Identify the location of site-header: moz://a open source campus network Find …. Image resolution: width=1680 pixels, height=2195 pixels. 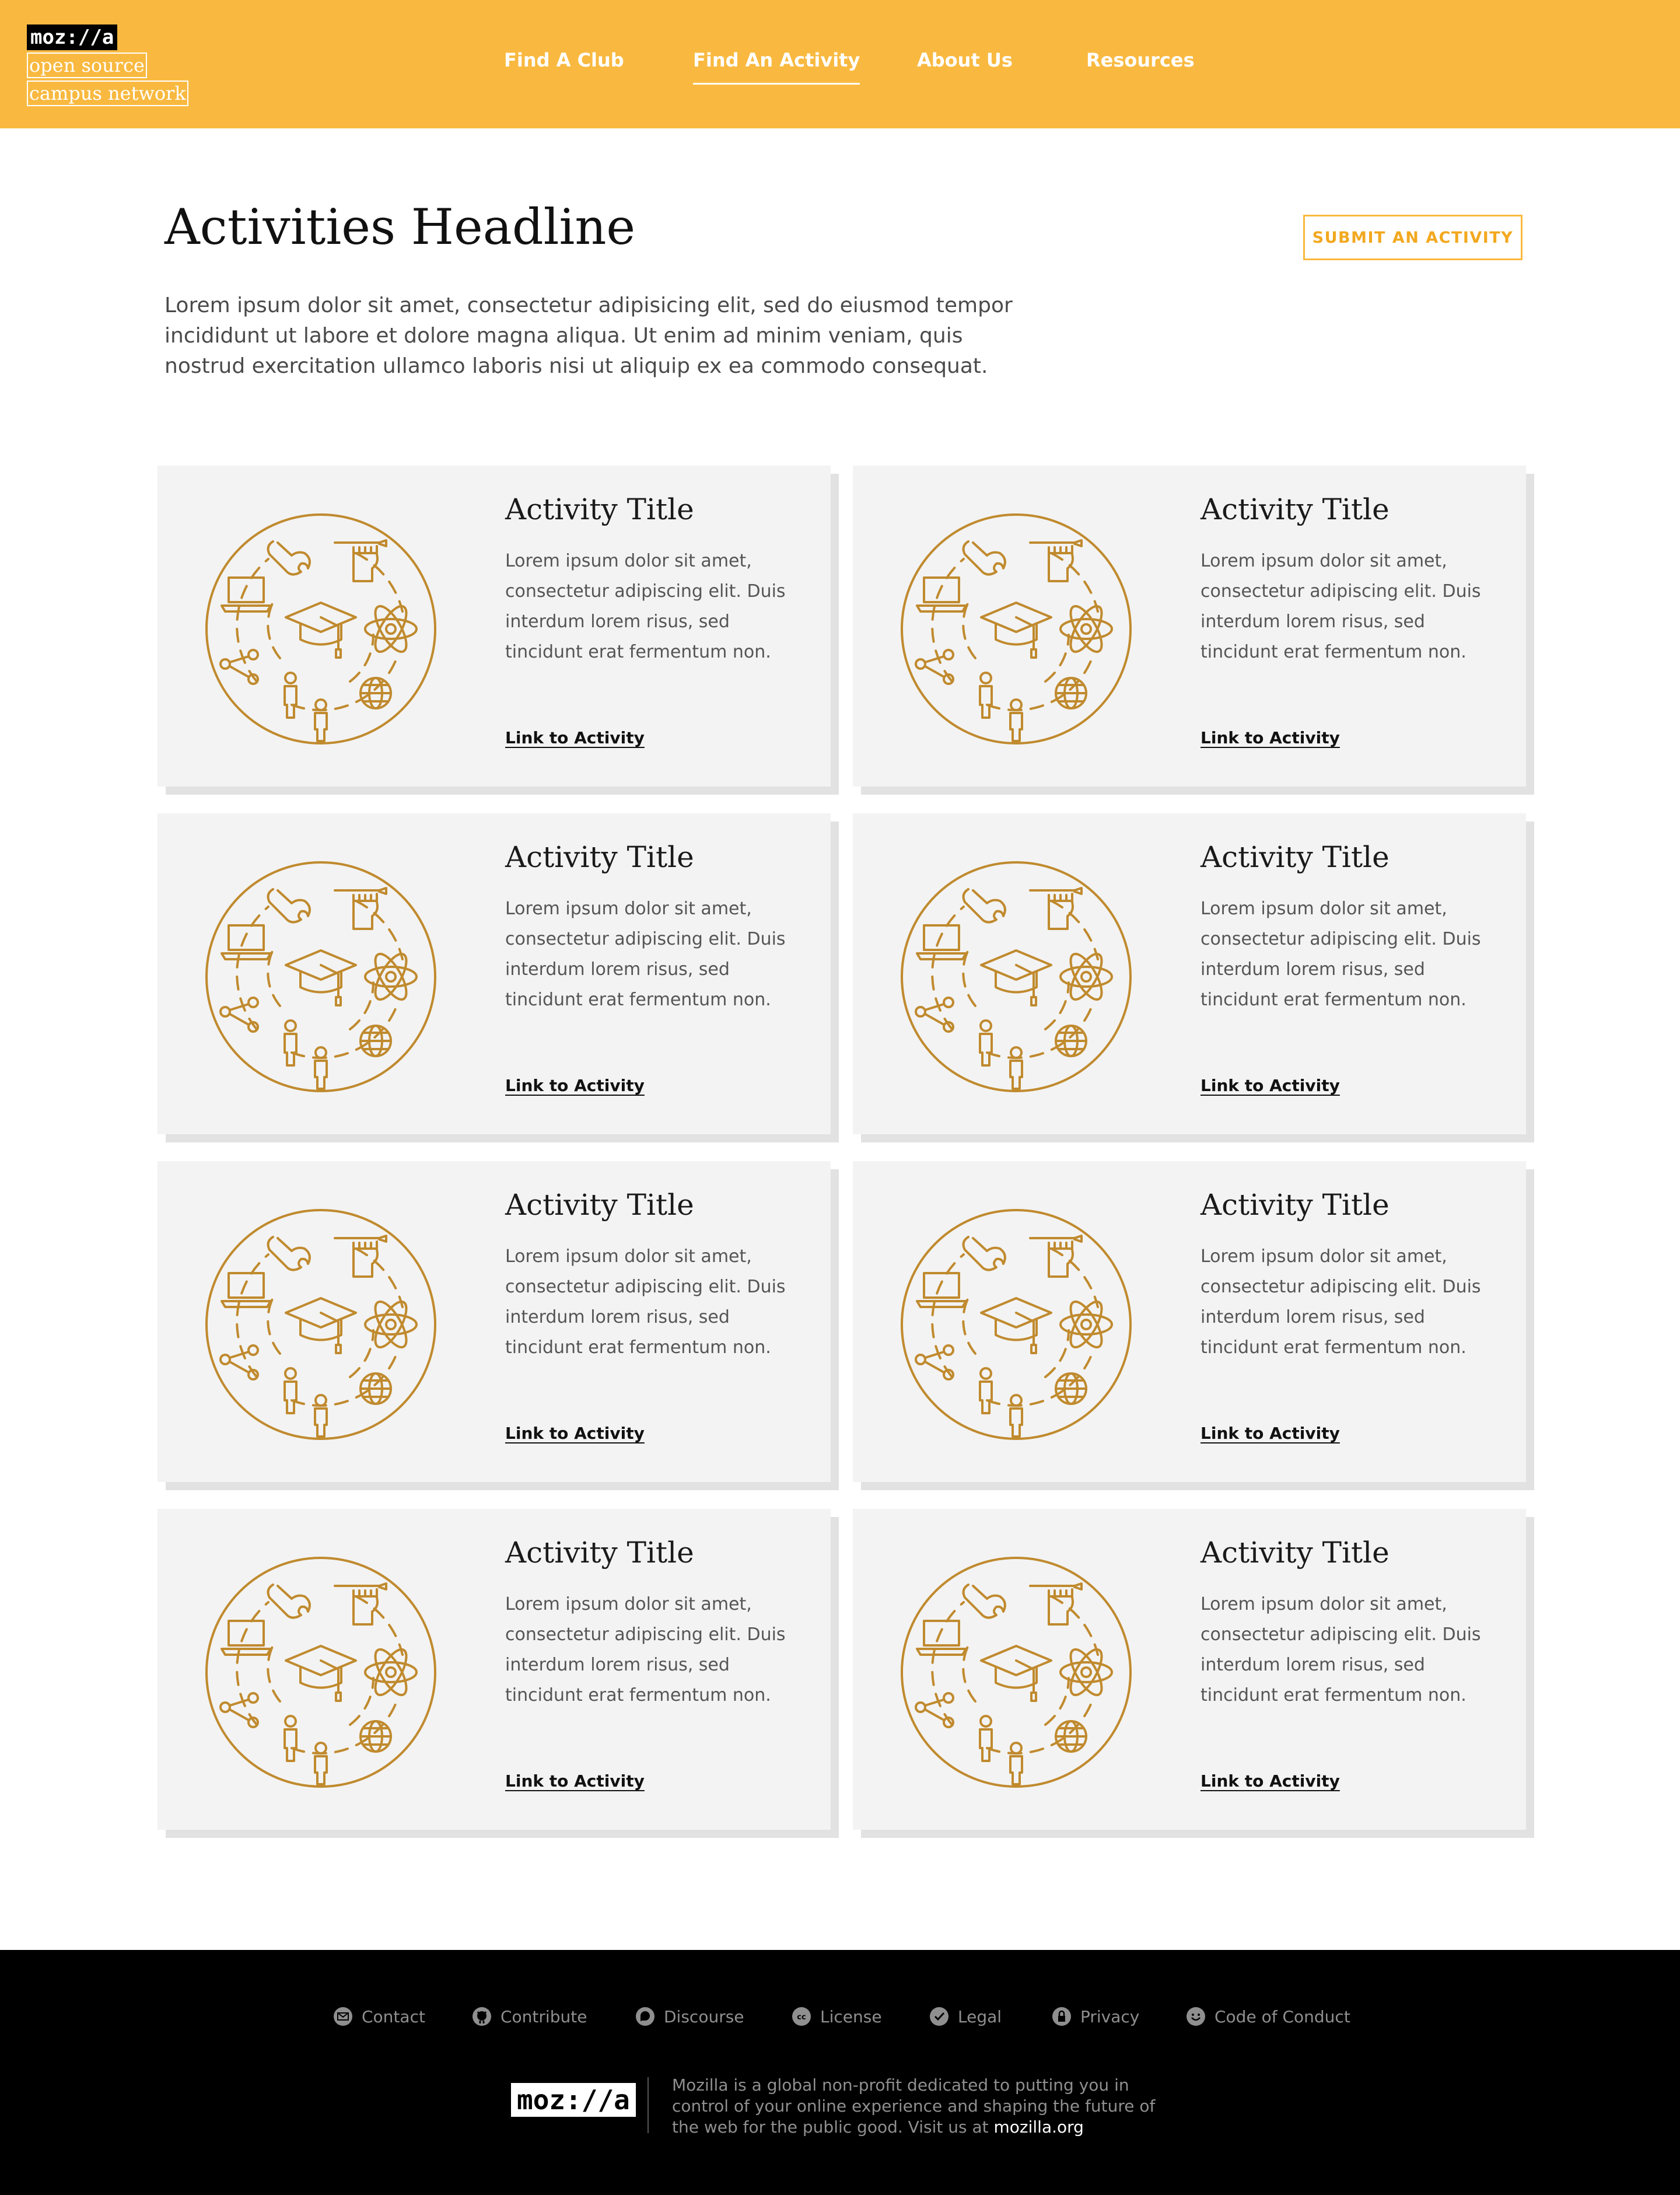
(840, 64).